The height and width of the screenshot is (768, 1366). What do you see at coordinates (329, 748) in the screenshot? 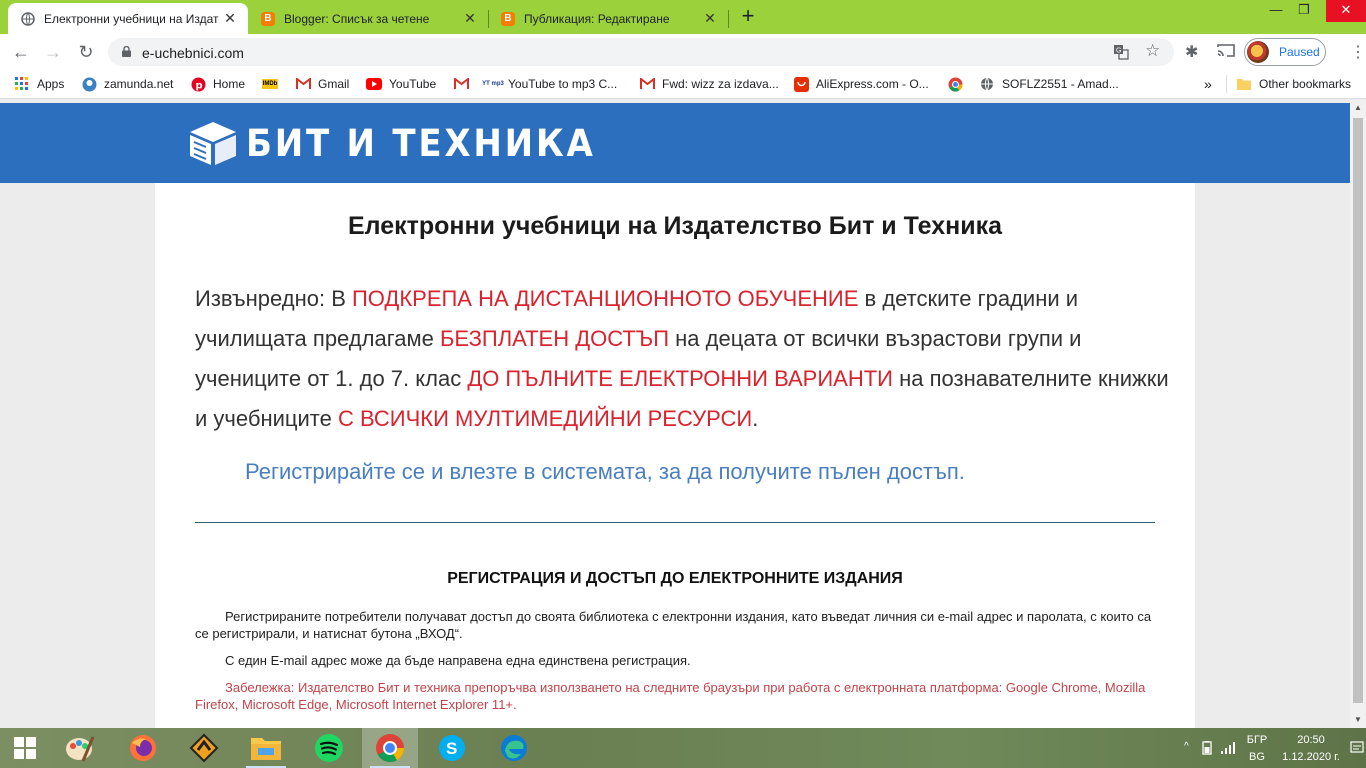
I see `taskbar-spotify` at bounding box center [329, 748].